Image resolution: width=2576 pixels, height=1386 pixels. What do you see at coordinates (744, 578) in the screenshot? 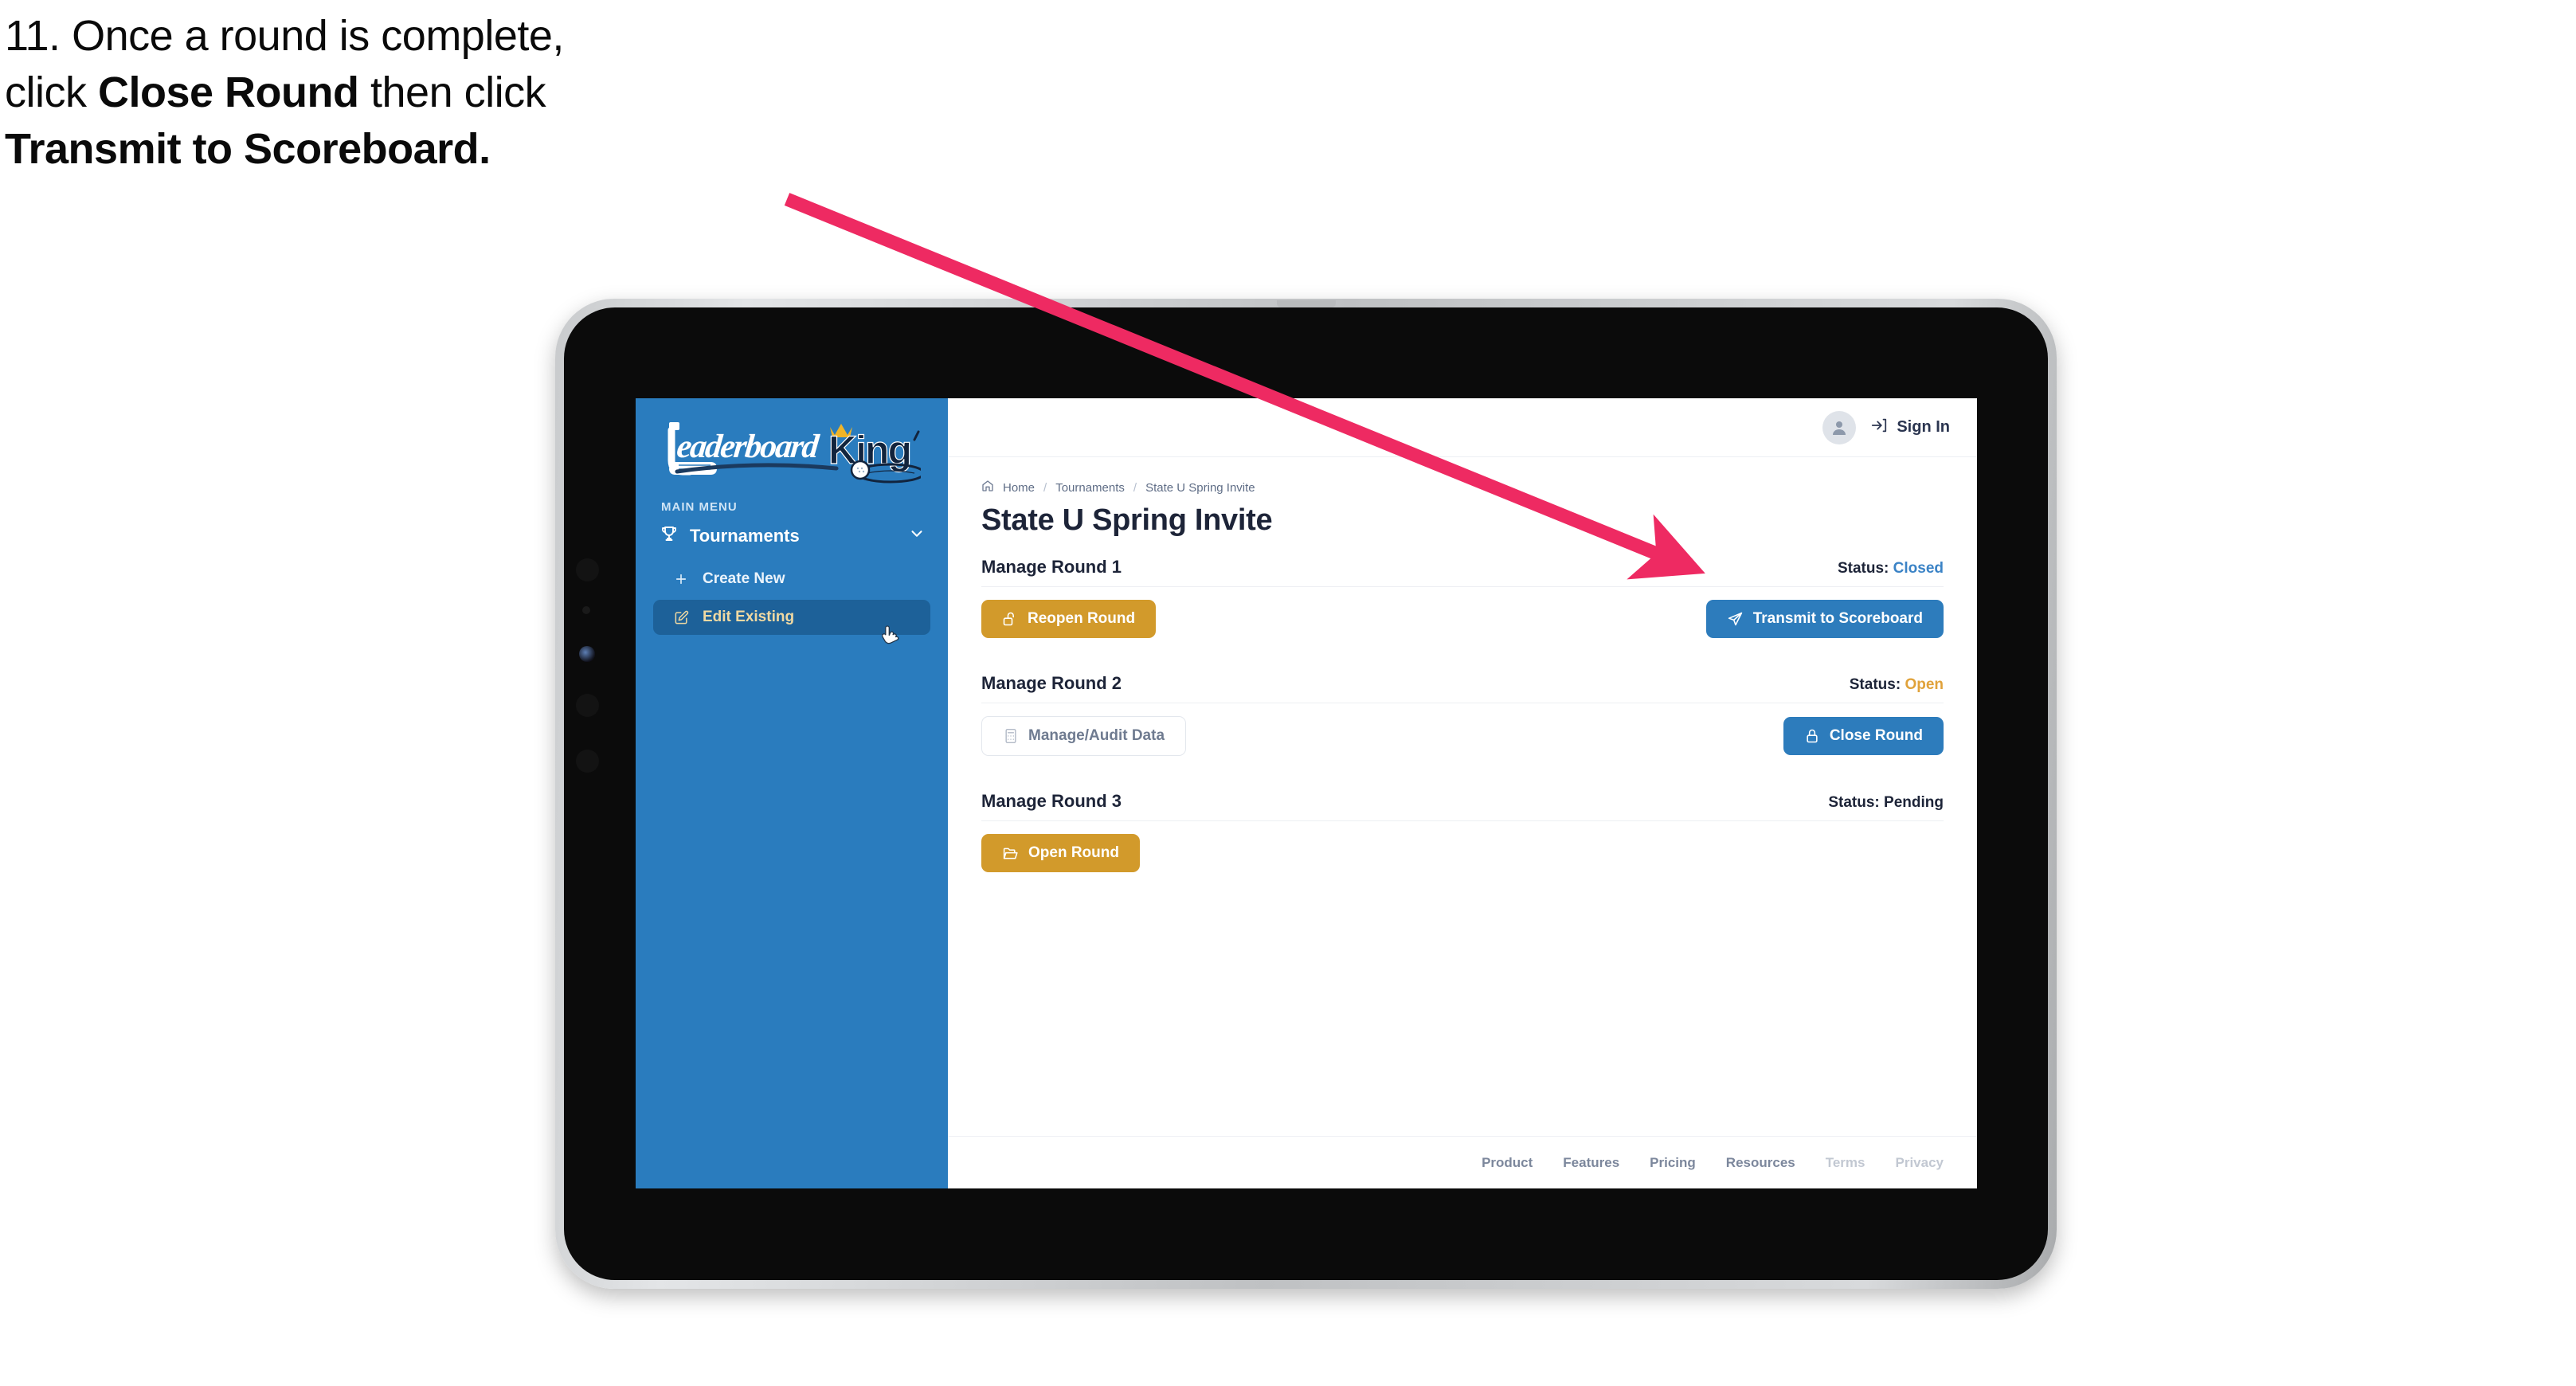
I see `sidebar-item-label: Create New` at bounding box center [744, 578].